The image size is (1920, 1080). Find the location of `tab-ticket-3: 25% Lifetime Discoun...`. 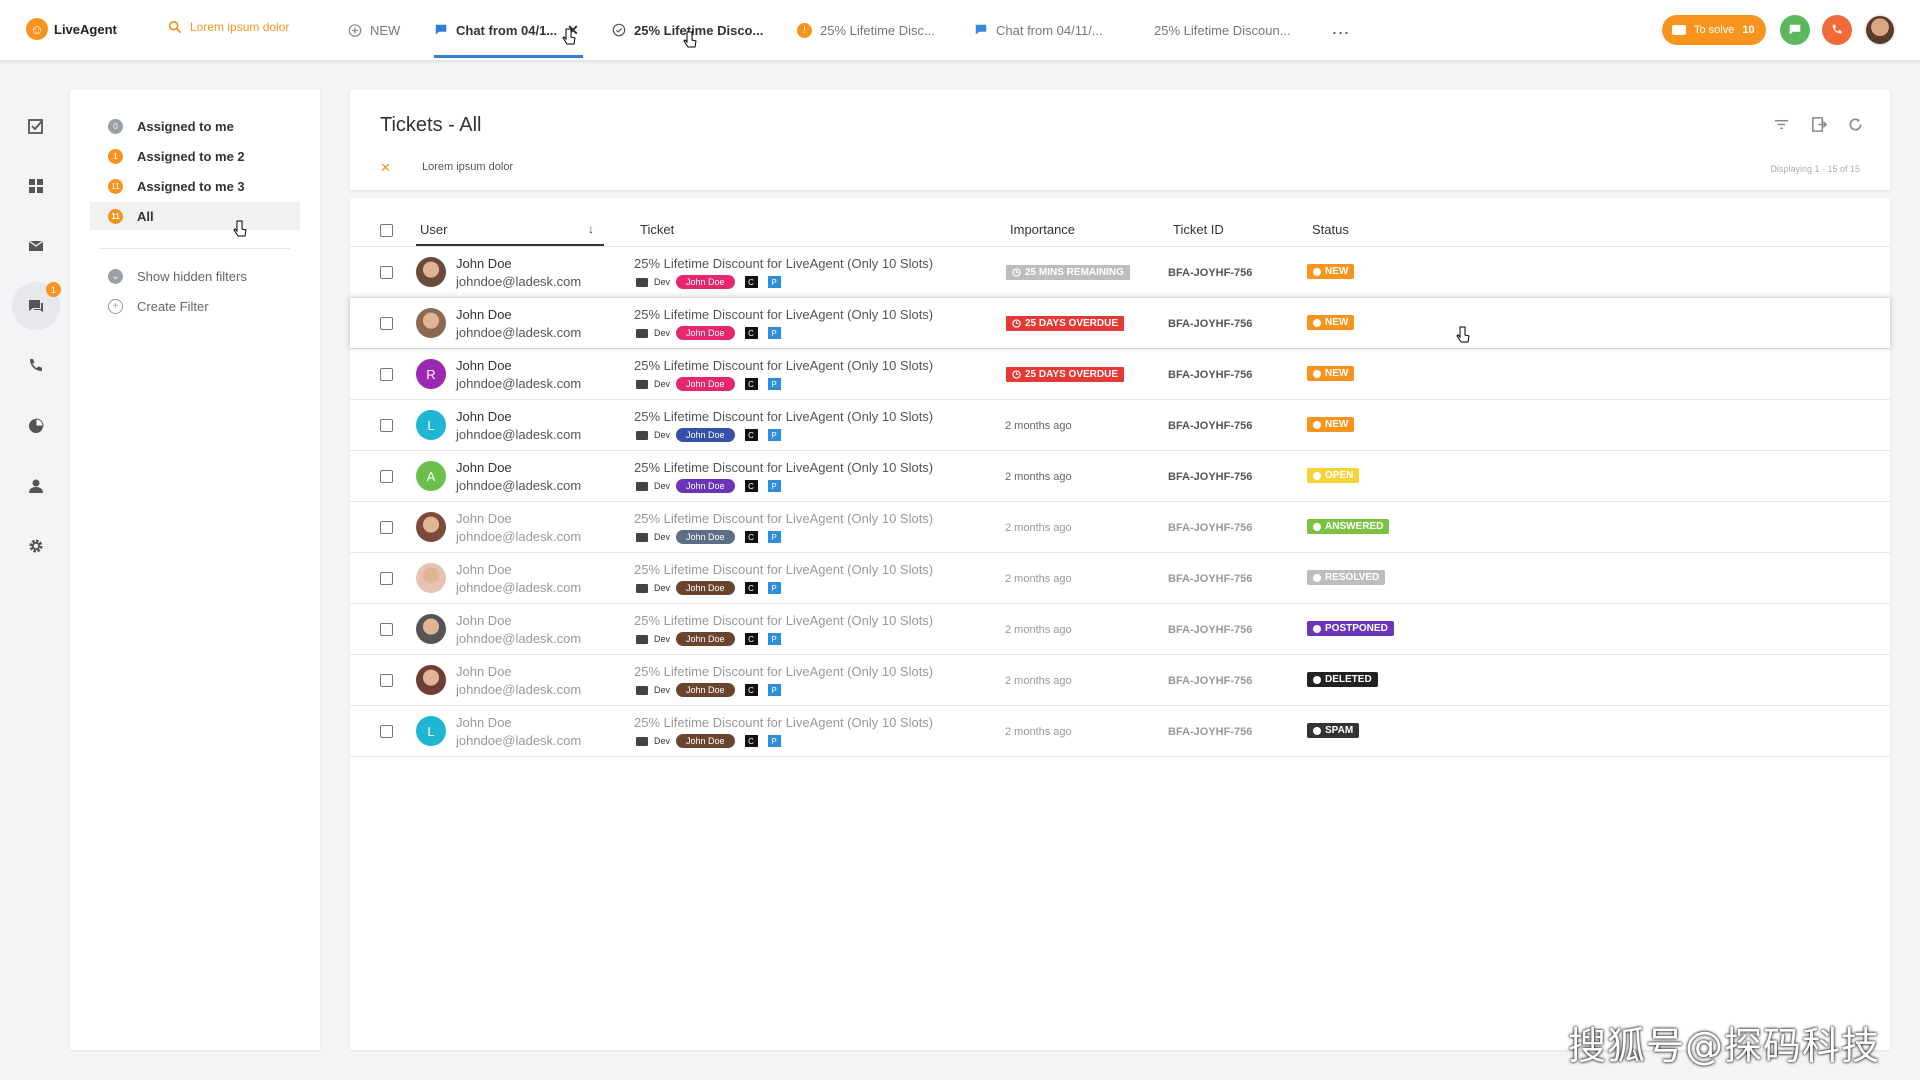

tab-ticket-3: 25% Lifetime Discoun... is located at coordinates (1222, 30).